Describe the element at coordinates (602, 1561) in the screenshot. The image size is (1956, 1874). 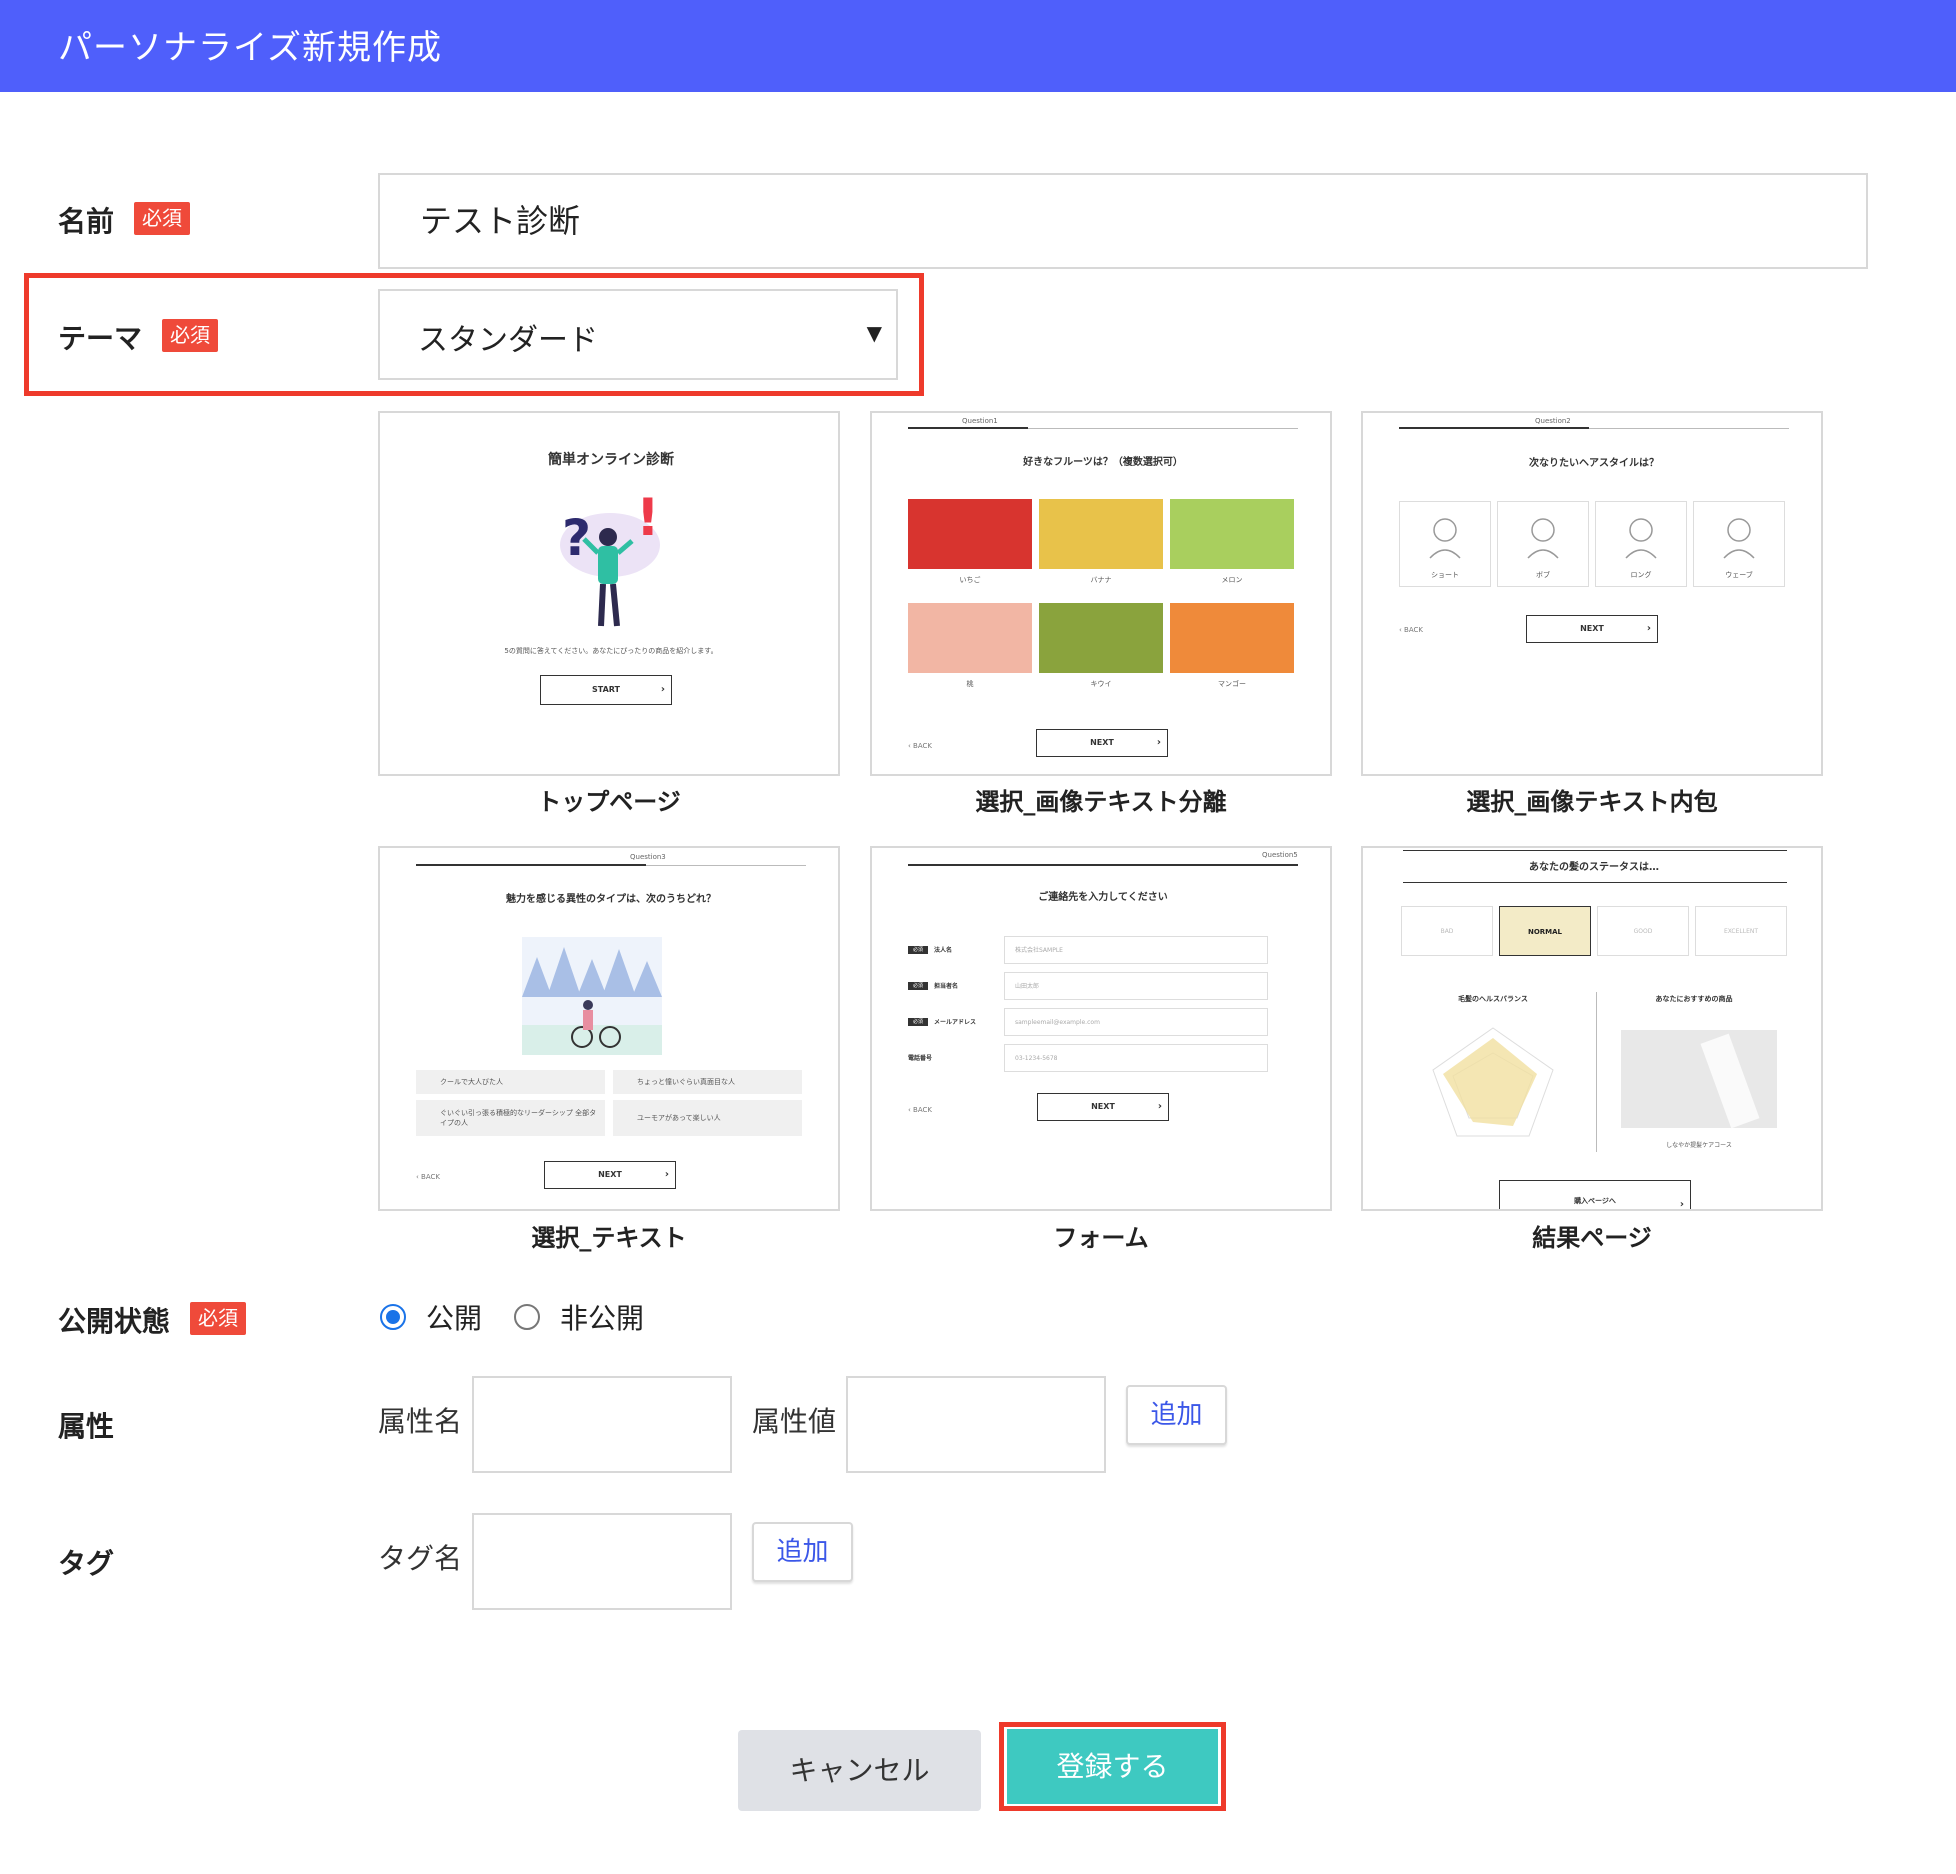
I see `tag-name-input` at that location.